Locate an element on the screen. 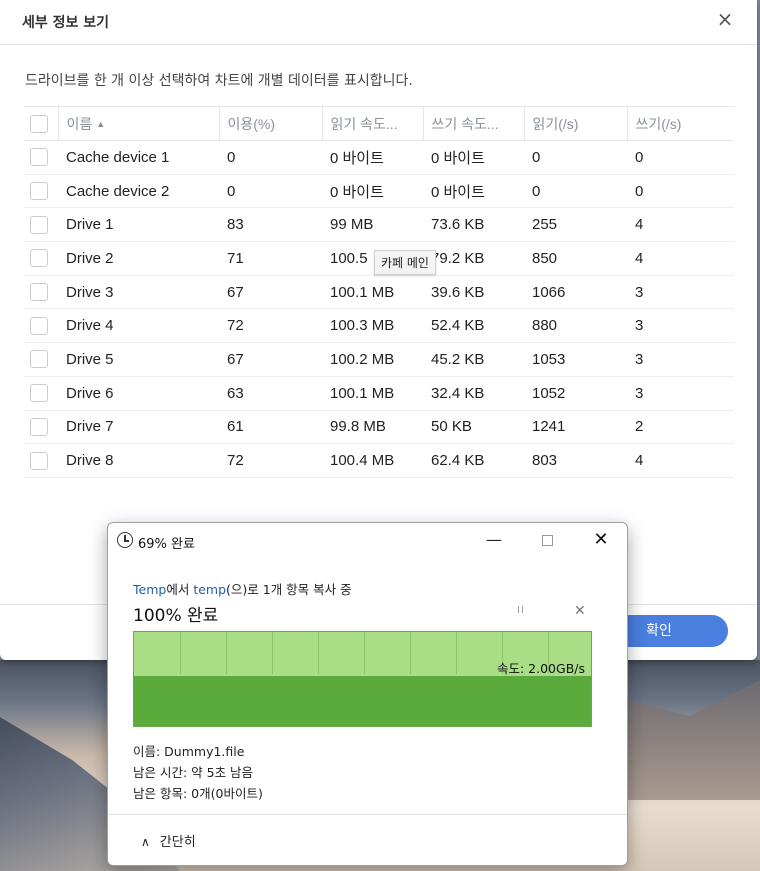  read-speed-cell: 100.4 MB is located at coordinates (372, 460).